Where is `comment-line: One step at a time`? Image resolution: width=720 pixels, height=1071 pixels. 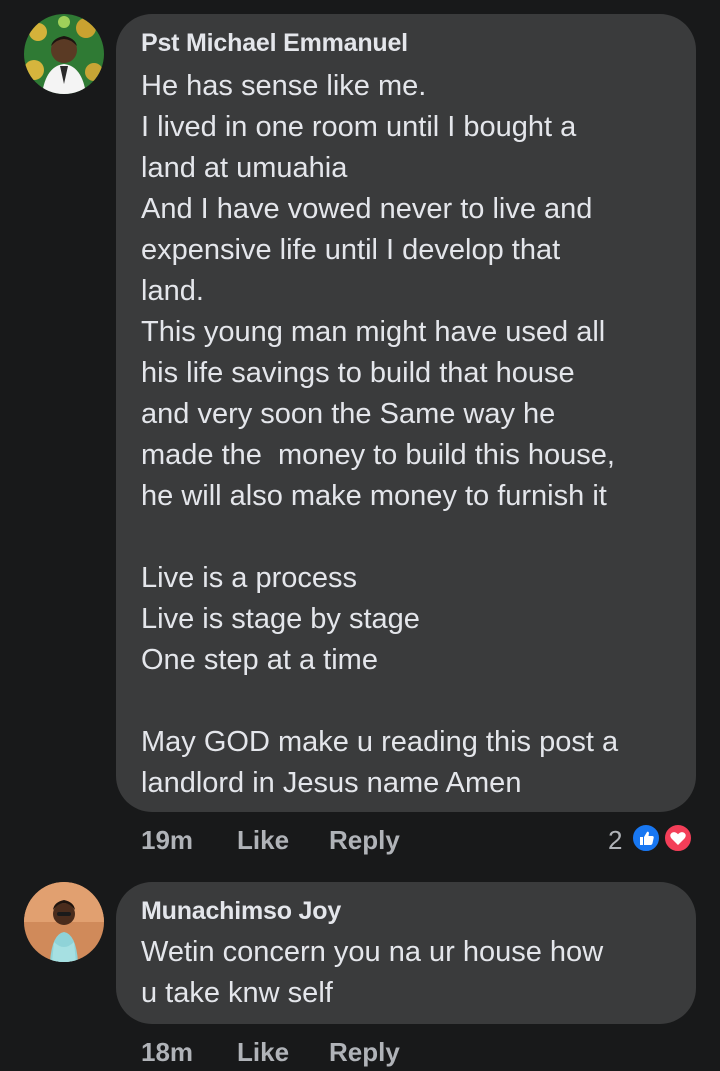 comment-line: One step at a time is located at coordinates (259, 660).